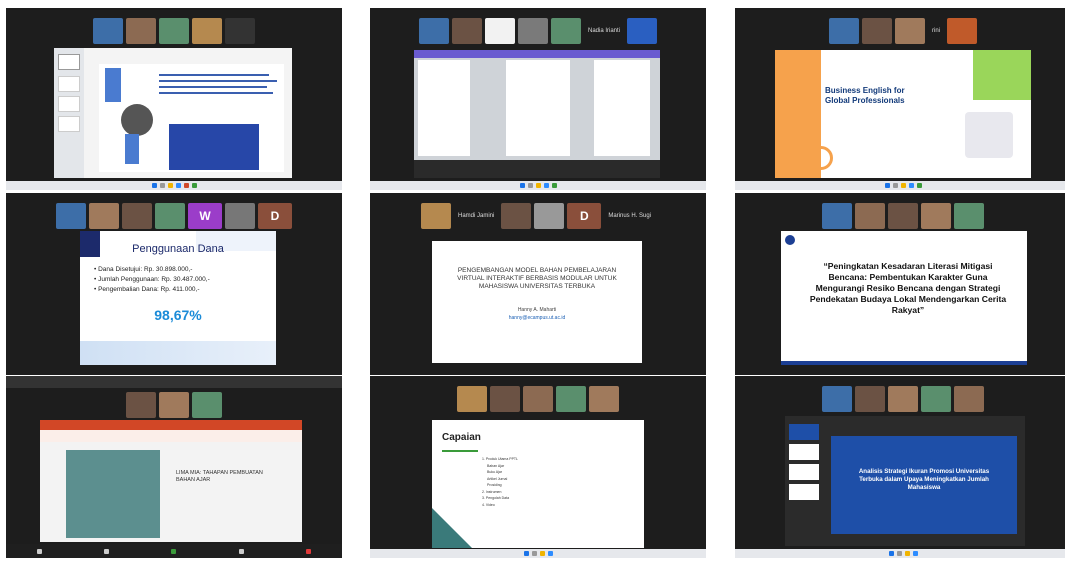  Describe the element at coordinates (147, 289) in the screenshot. I see `list-item: • Pengembalian Dana: Rp. 411.000,-` at that location.